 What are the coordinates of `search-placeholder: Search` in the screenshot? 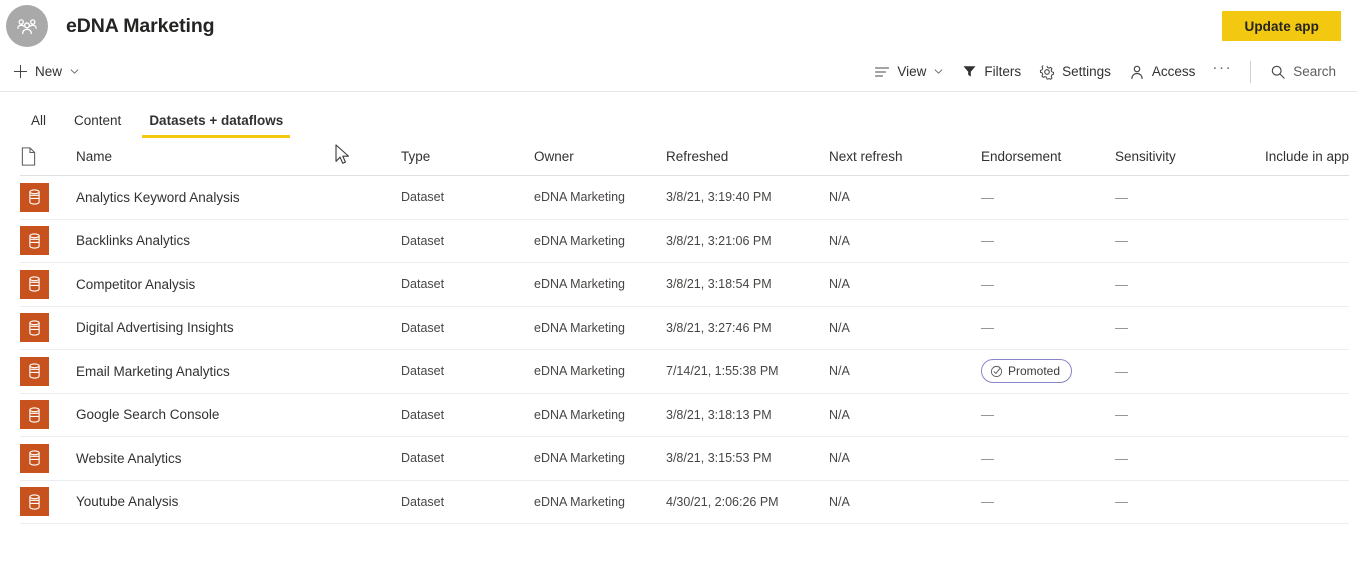 It's located at (1314, 71).